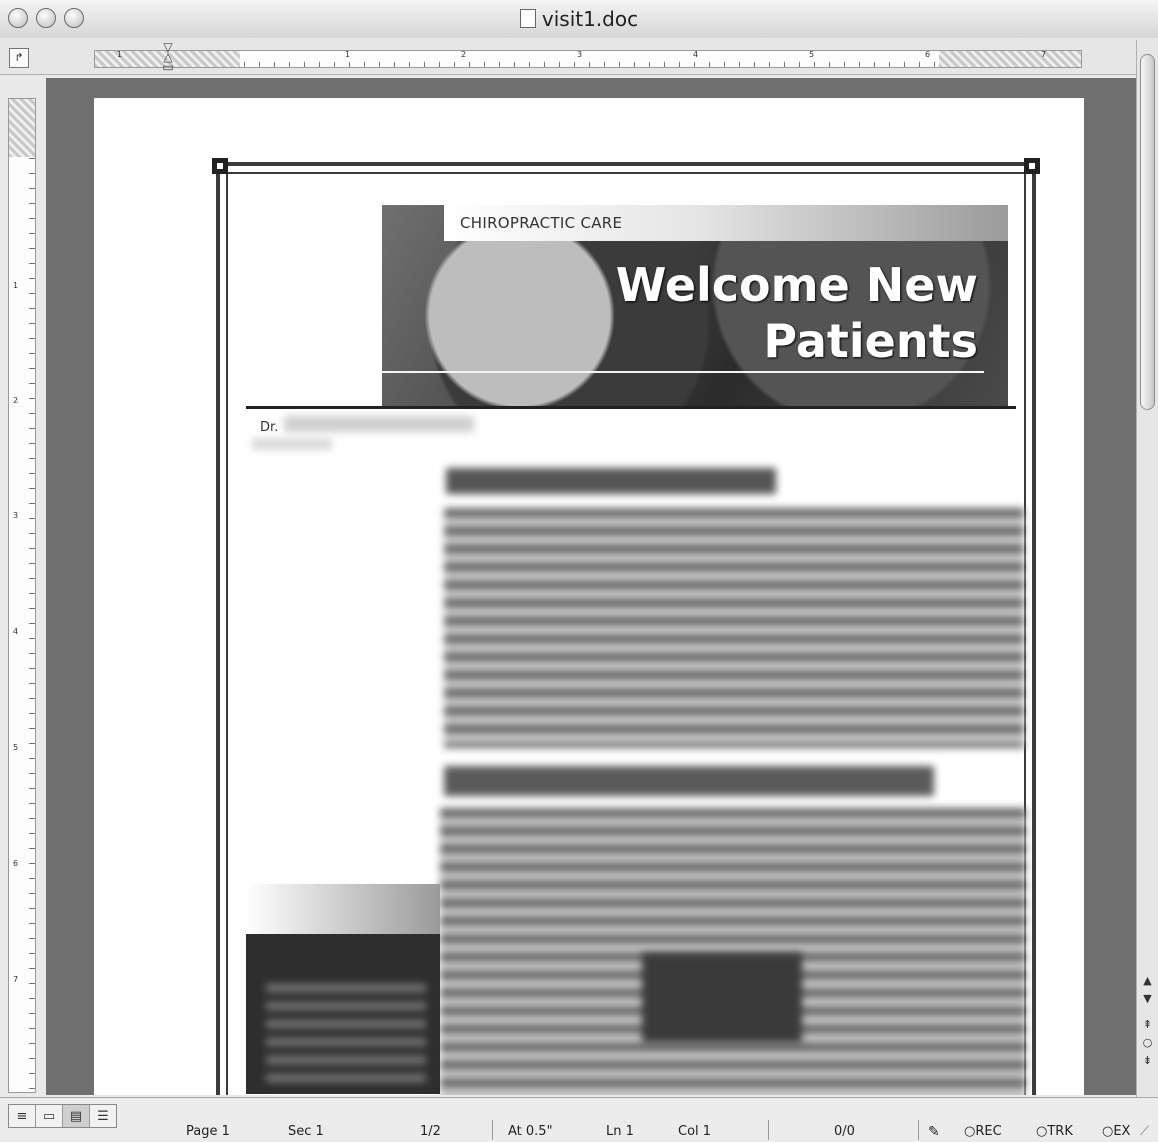 The image size is (1158, 1142). I want to click on status-trk: ○TRK, so click(1054, 1131).